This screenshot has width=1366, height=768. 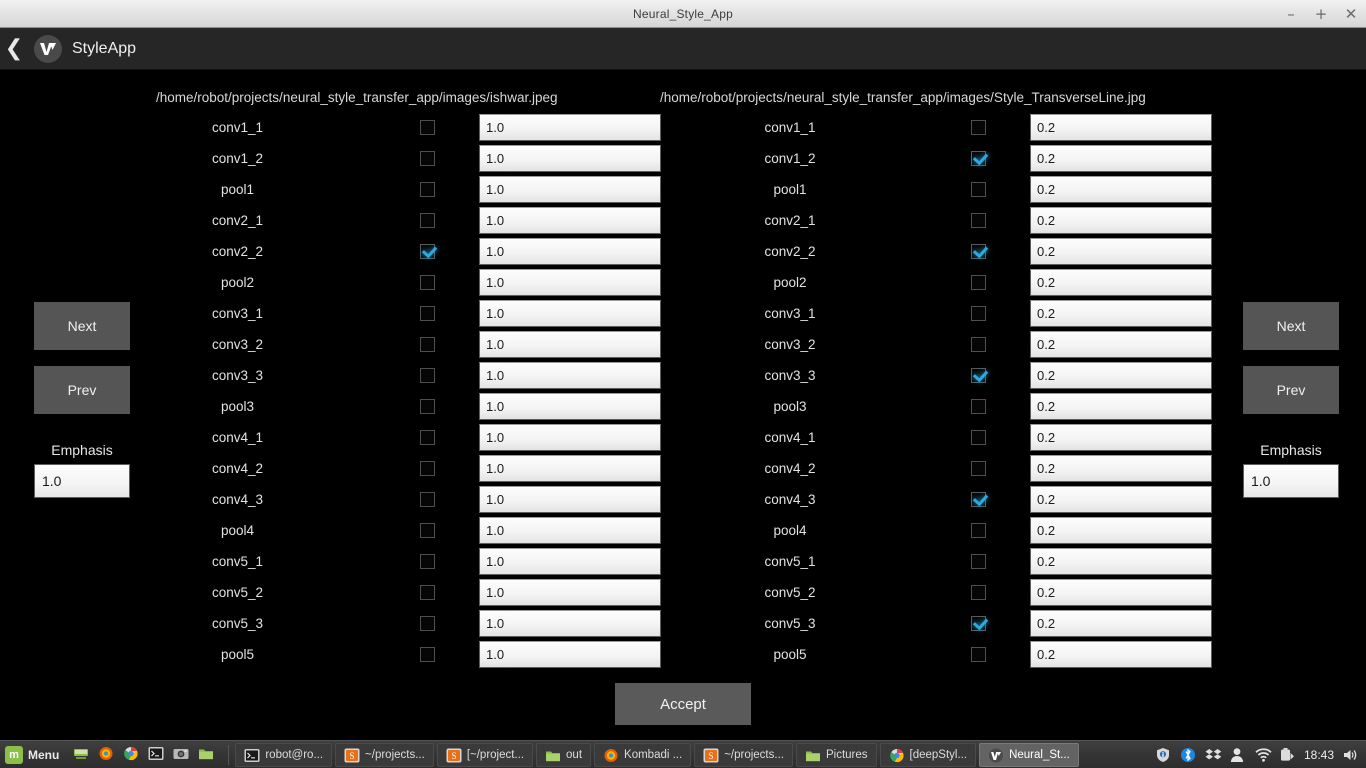 What do you see at coordinates (82, 326) in the screenshot?
I see `content-next-button: Next` at bounding box center [82, 326].